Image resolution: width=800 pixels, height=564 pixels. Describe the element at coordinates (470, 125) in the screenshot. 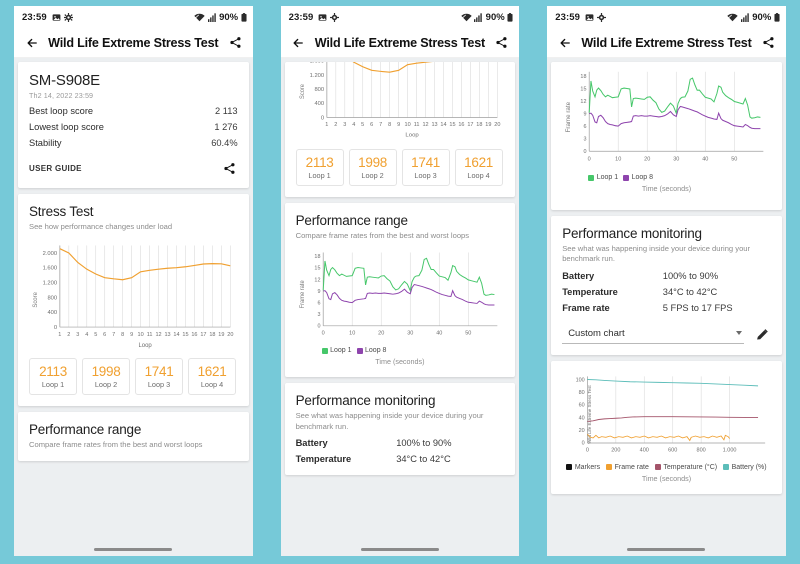

I see `svg-text: 17` at that location.